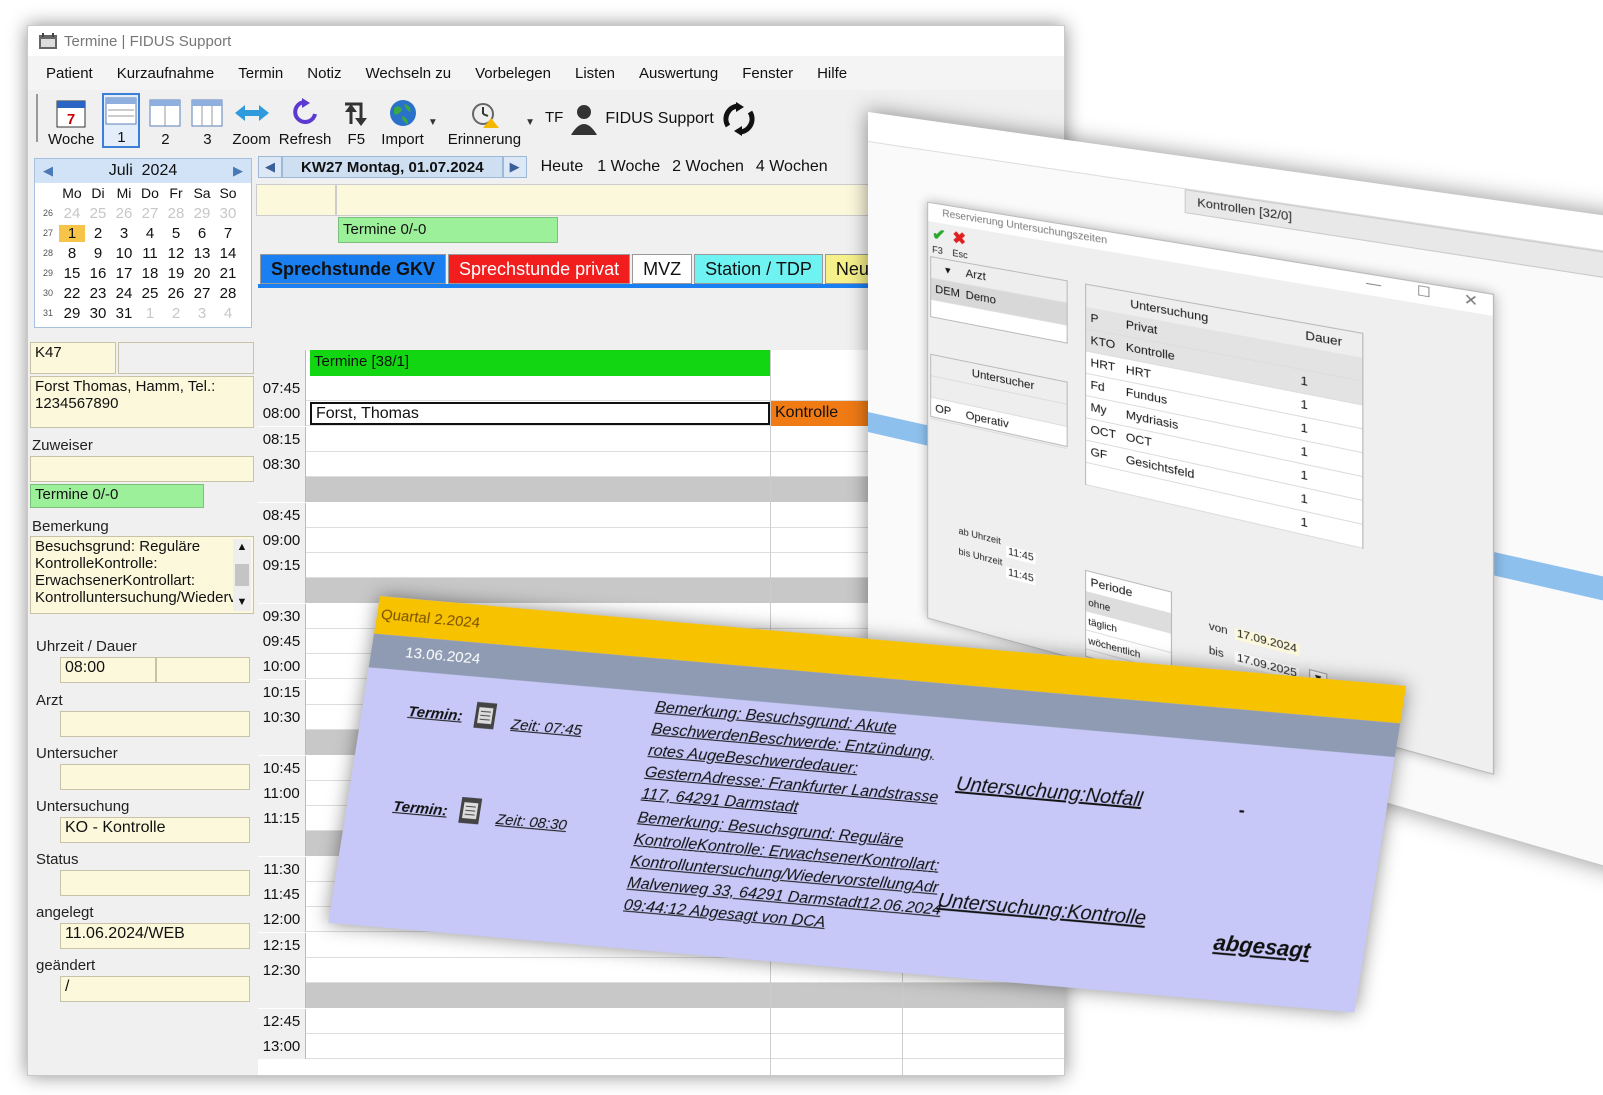  Describe the element at coordinates (792, 167) in the screenshot. I see `four-weeks-link: 4 Wochen` at that location.